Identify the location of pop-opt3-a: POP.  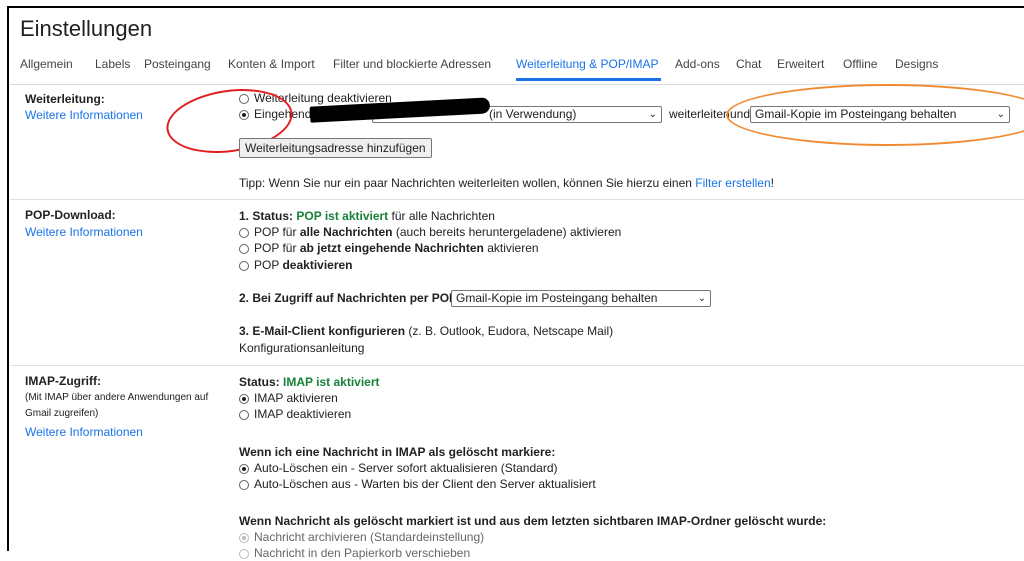
(267, 265).